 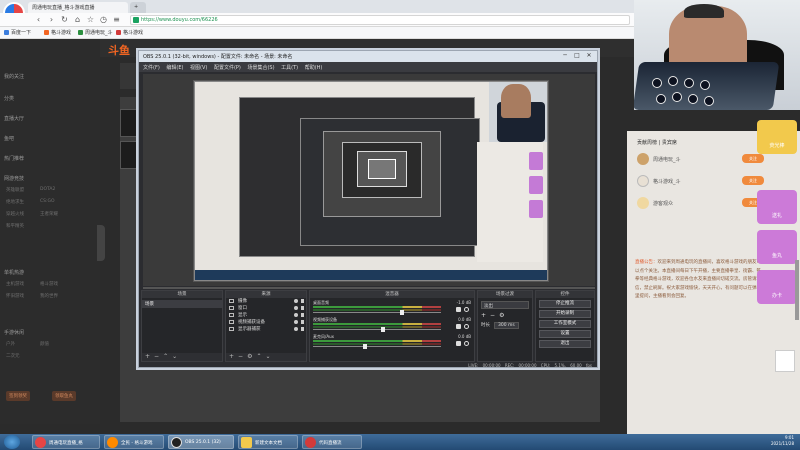 I want to click on sidebar-subitem: 和平精英, so click(x=15, y=226).